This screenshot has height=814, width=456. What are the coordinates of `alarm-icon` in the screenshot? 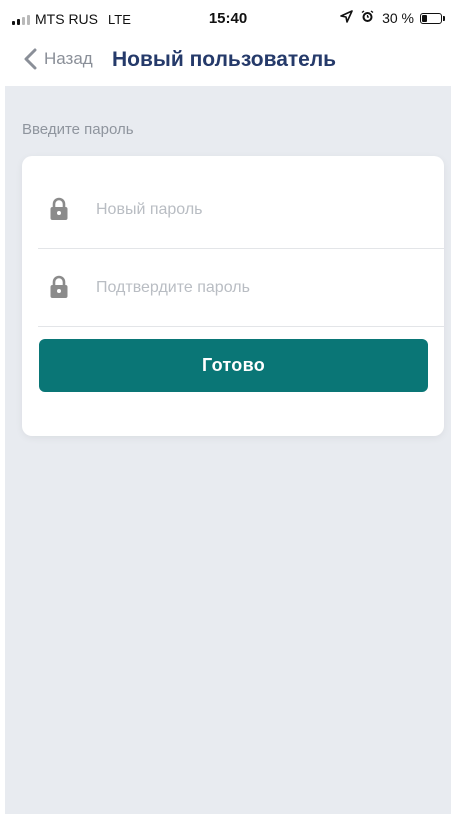 It's located at (367, 18).